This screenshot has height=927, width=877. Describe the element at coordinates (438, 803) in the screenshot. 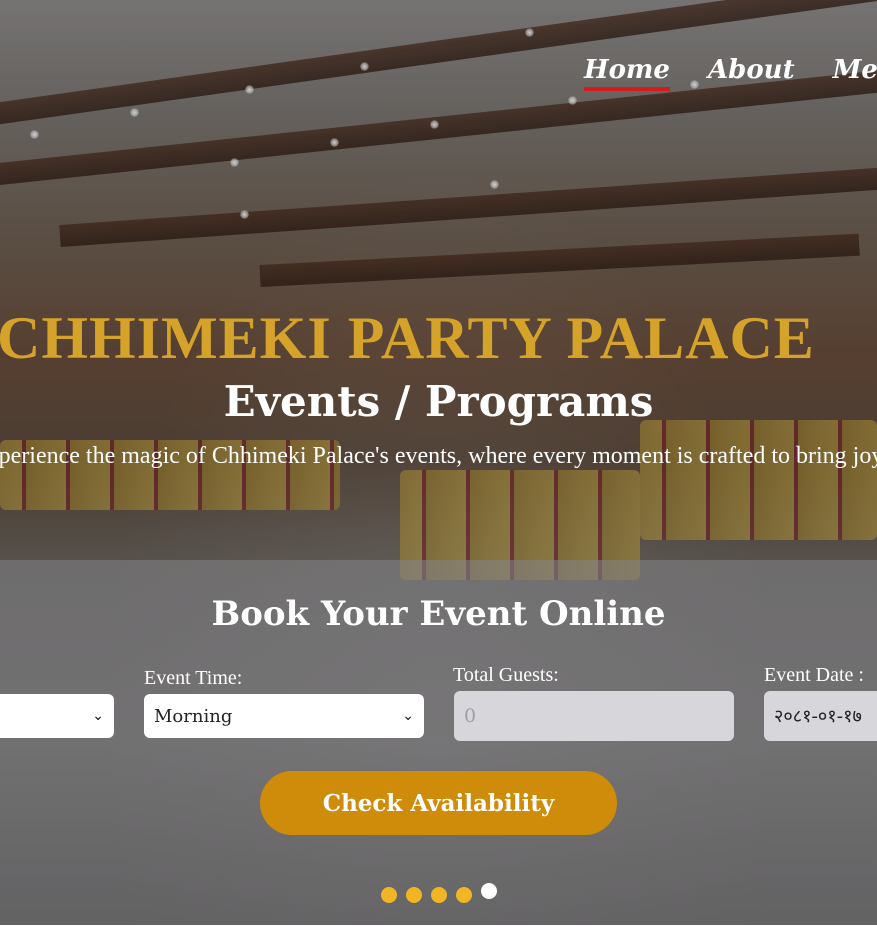

I see `check-availability-button: Check Availability` at that location.